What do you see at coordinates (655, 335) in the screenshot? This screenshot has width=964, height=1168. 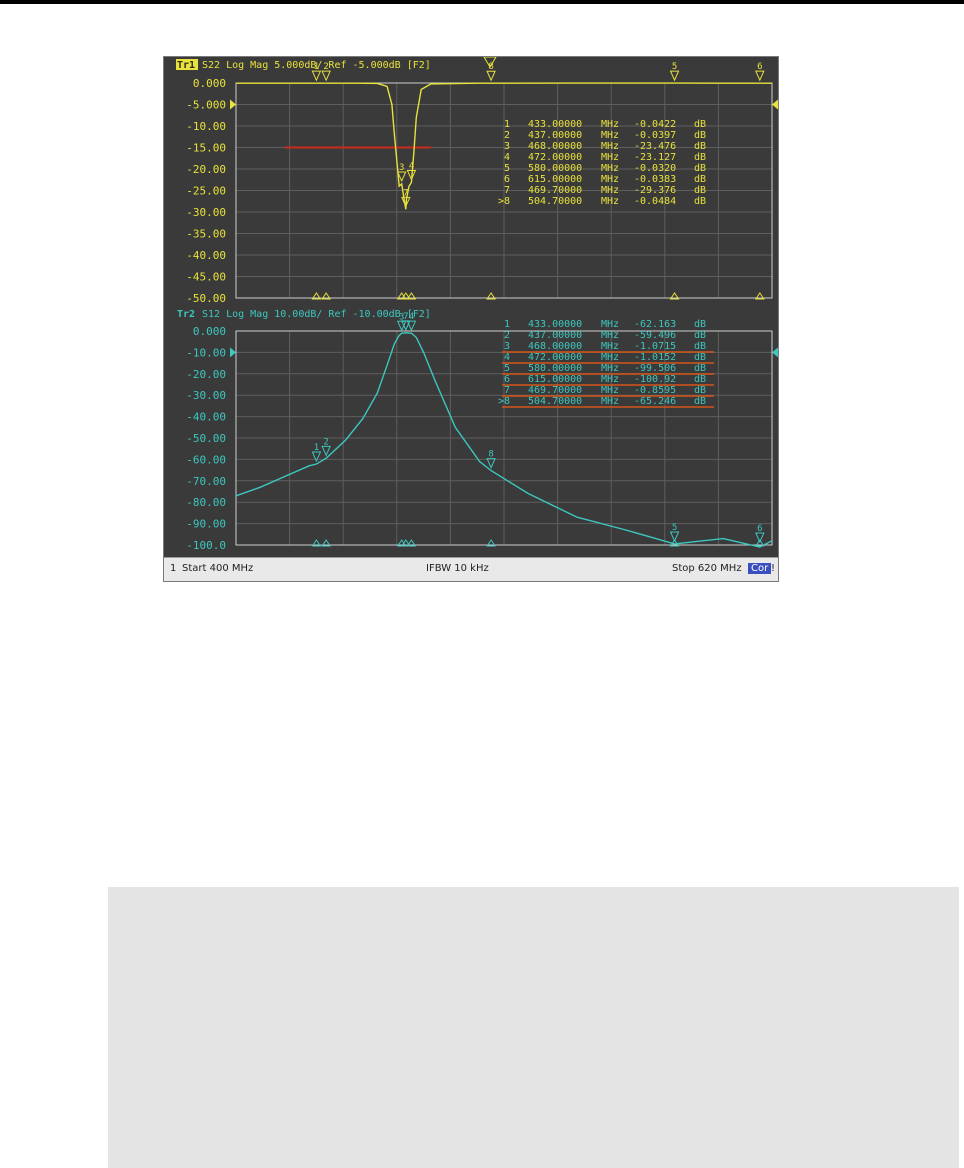 I see `marker-table-value: -59.496` at bounding box center [655, 335].